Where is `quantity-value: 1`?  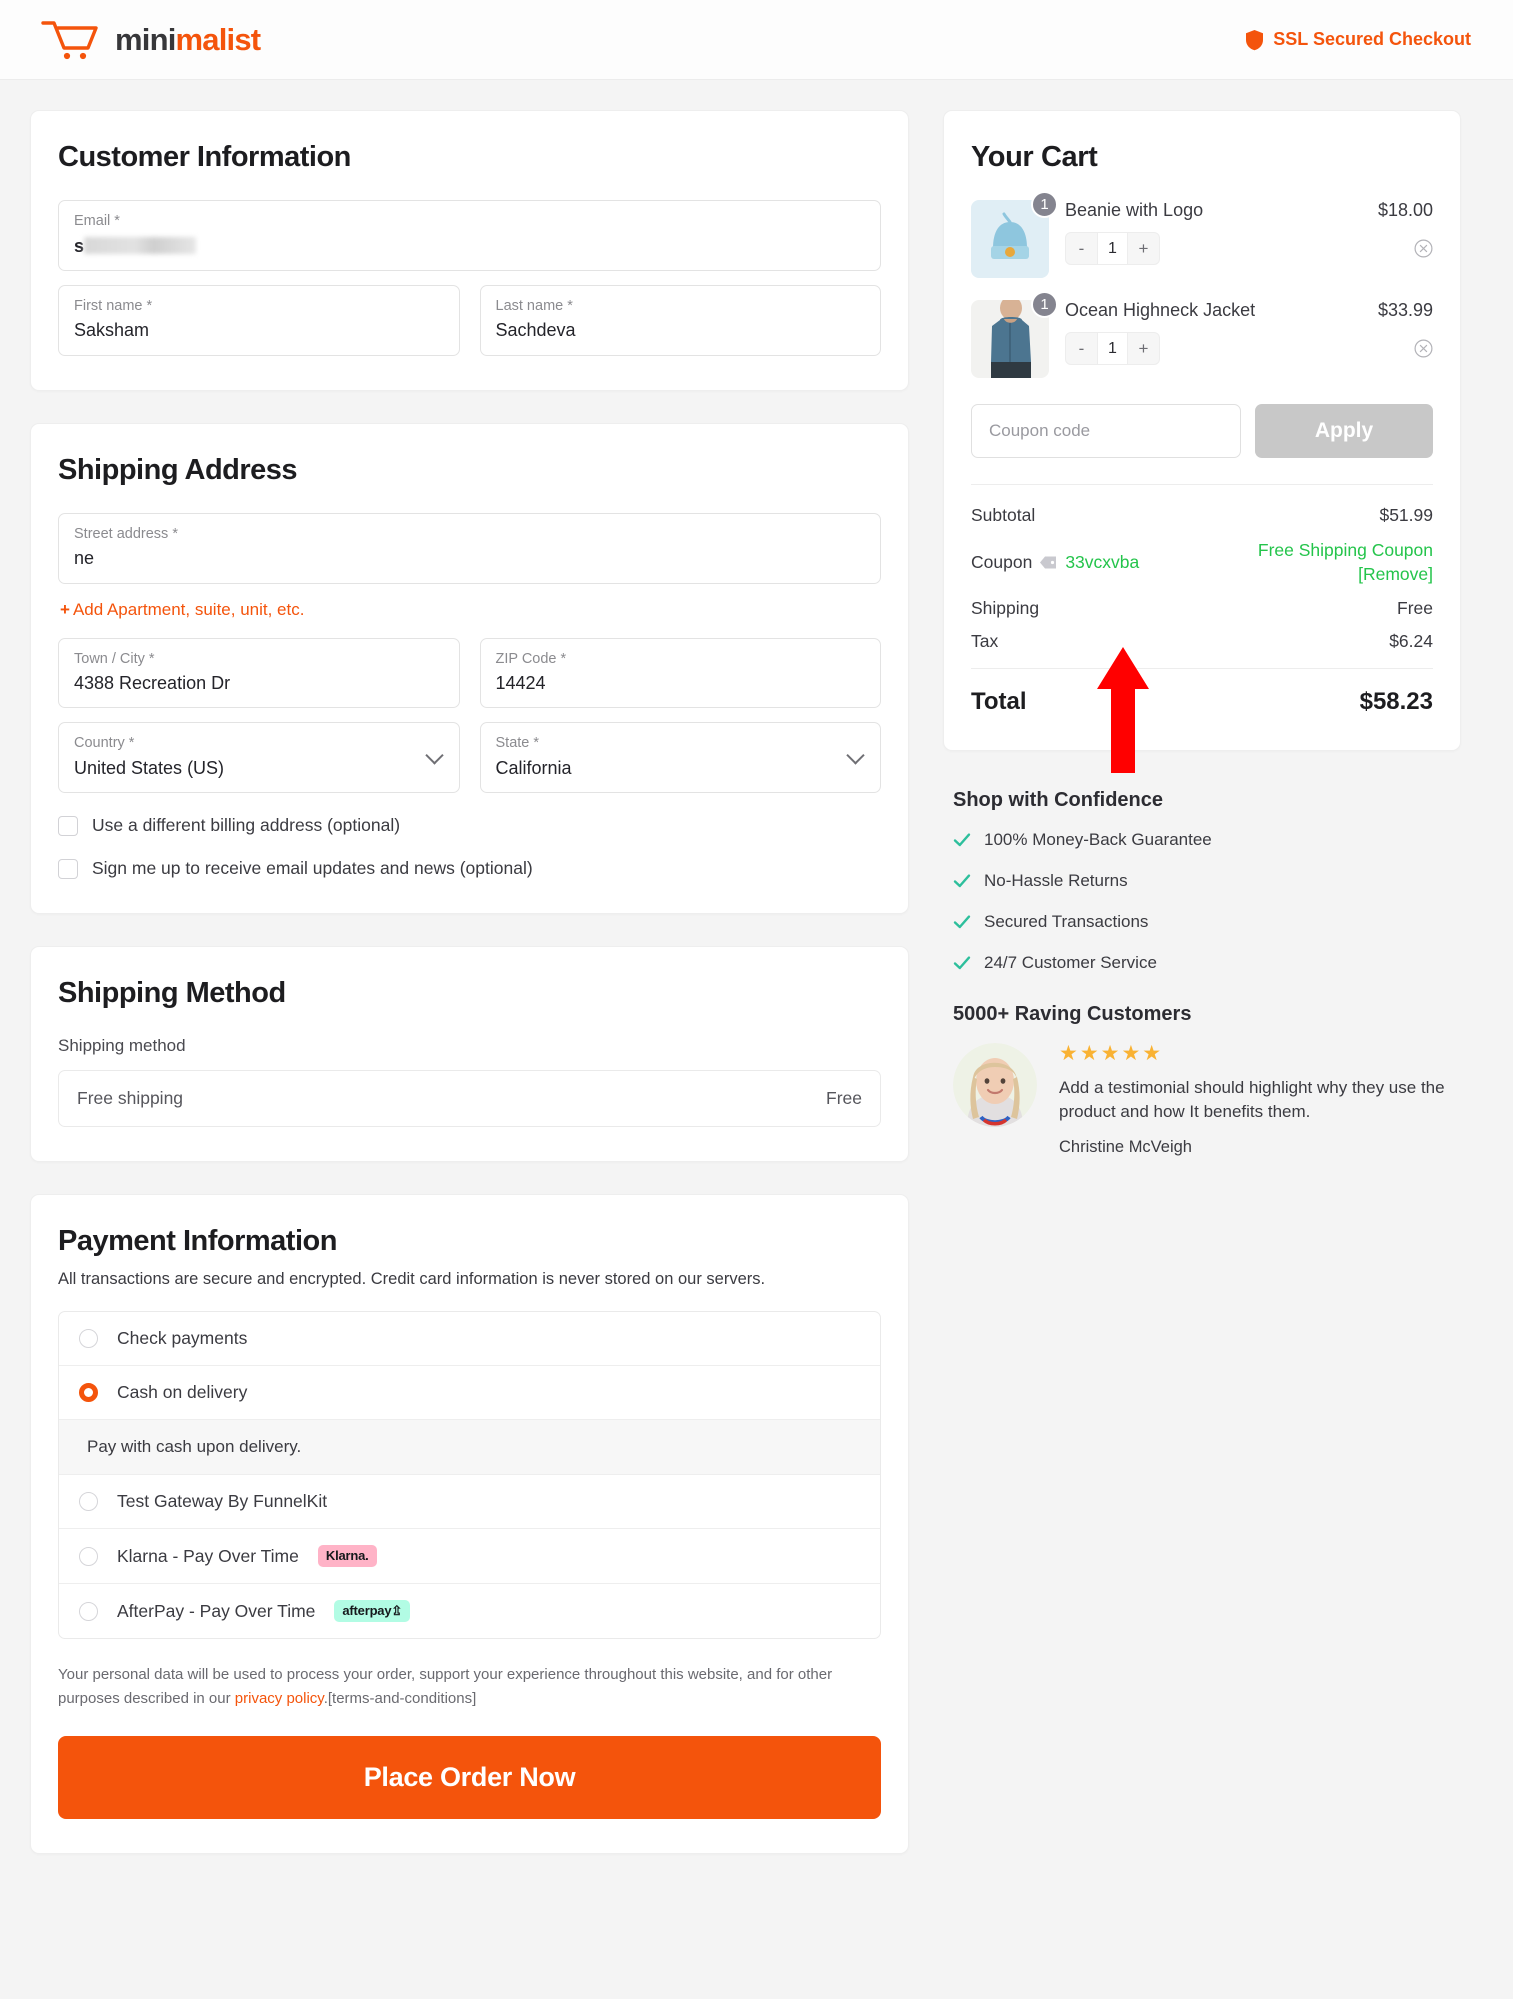
quantity-value: 1 is located at coordinates (1112, 248).